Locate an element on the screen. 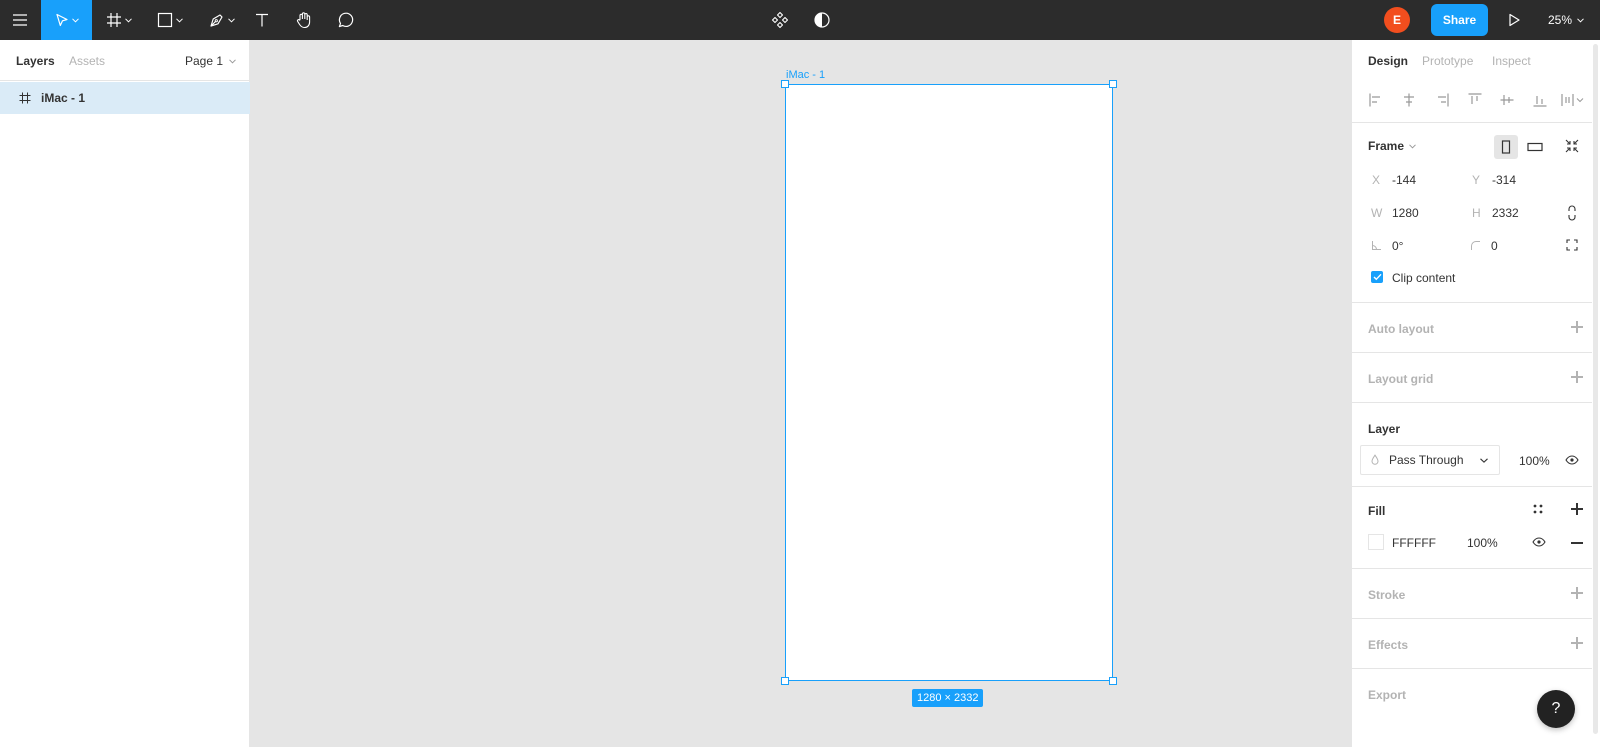  independent-corners-button is located at coordinates (1572, 245).